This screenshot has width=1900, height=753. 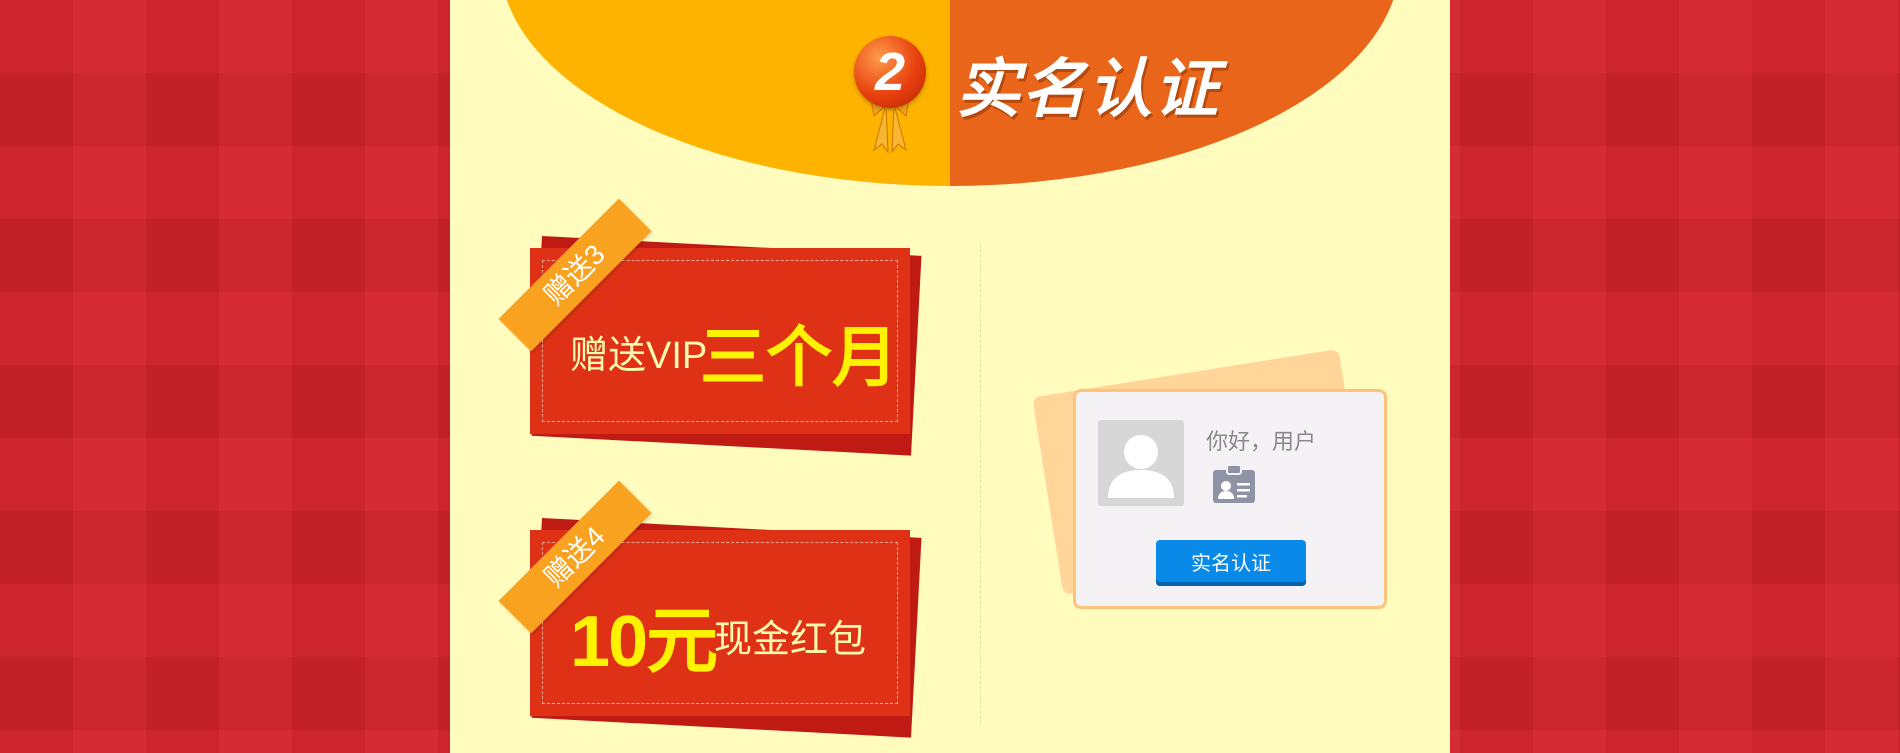 What do you see at coordinates (1141, 463) in the screenshot?
I see `avatar-icon` at bounding box center [1141, 463].